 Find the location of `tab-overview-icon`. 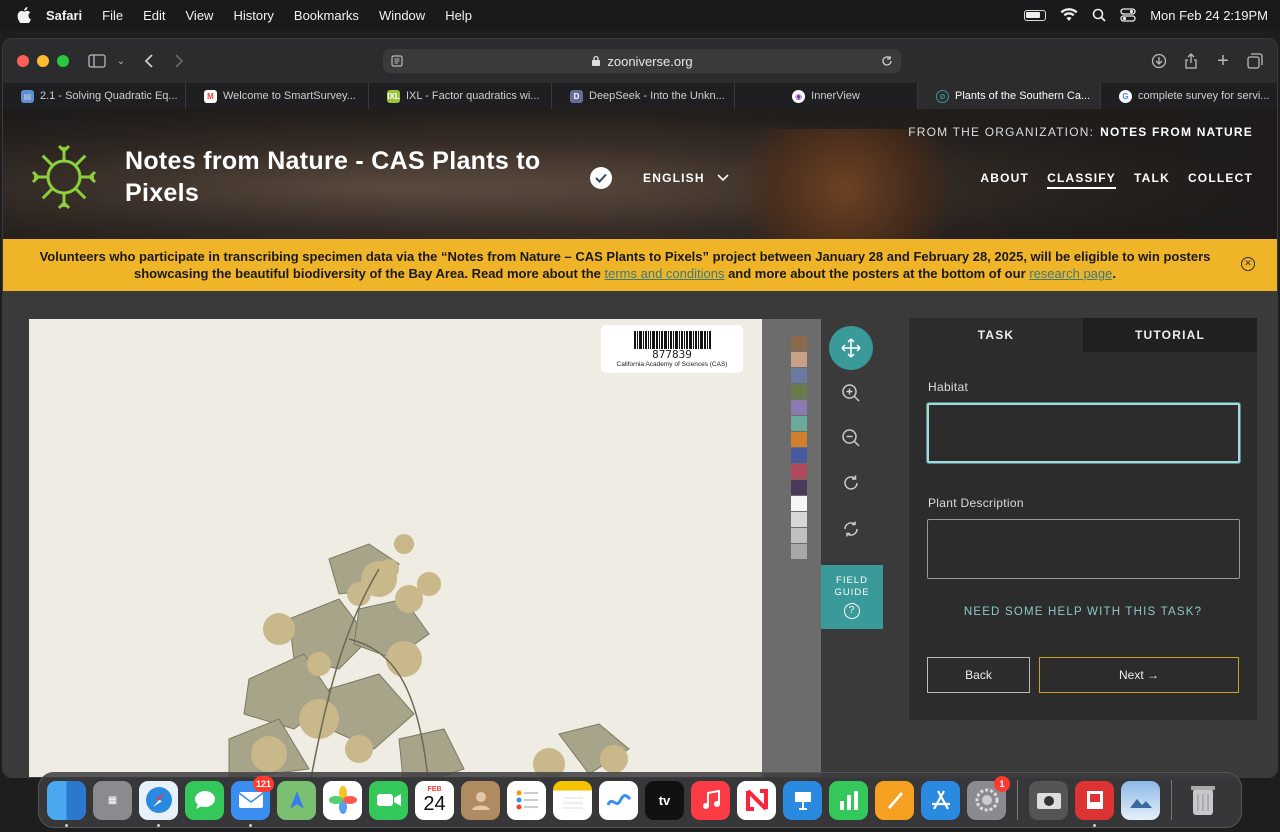

tab-overview-icon is located at coordinates (1255, 61).